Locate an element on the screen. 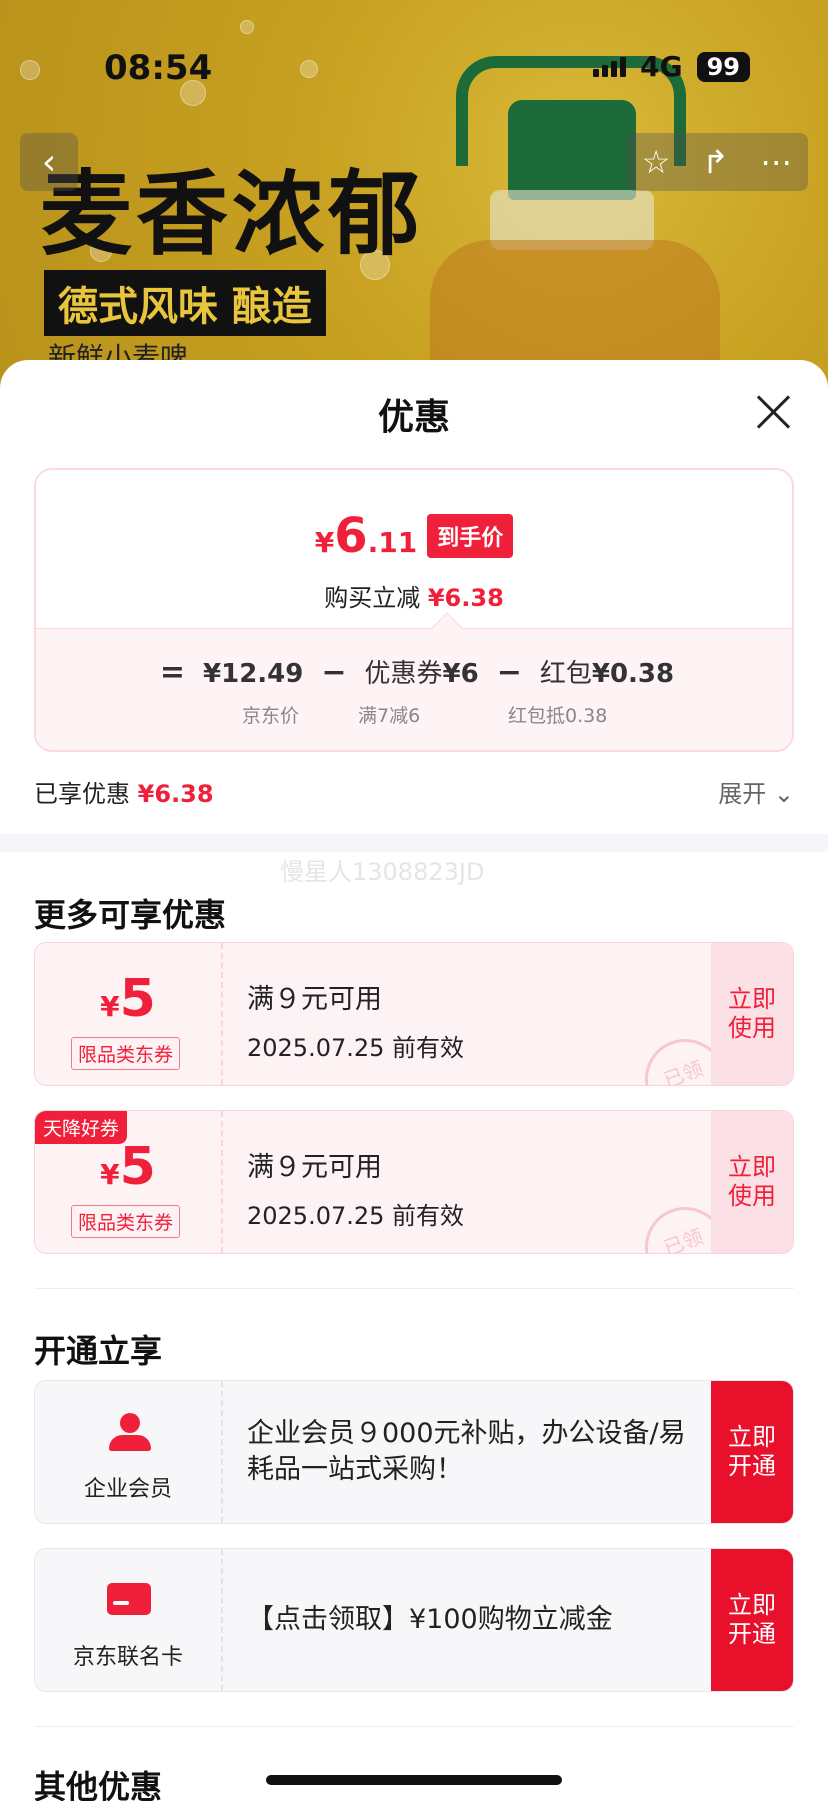  more-discounts-title: 更多可享优惠 is located at coordinates (130, 915).